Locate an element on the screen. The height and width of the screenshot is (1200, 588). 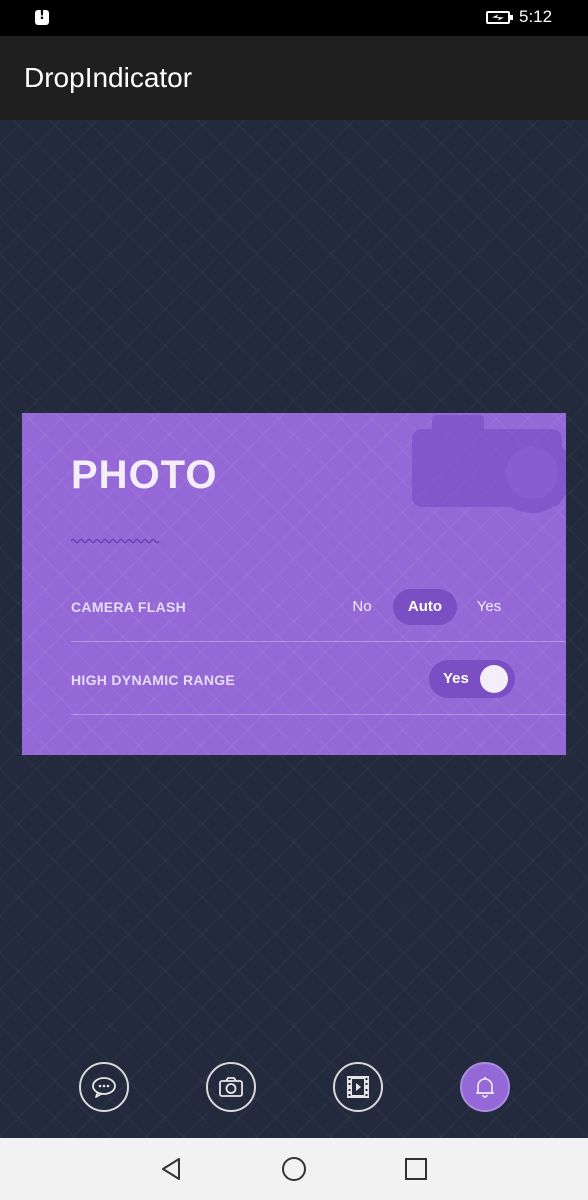
battery-charging-icon is located at coordinates (499, 17).